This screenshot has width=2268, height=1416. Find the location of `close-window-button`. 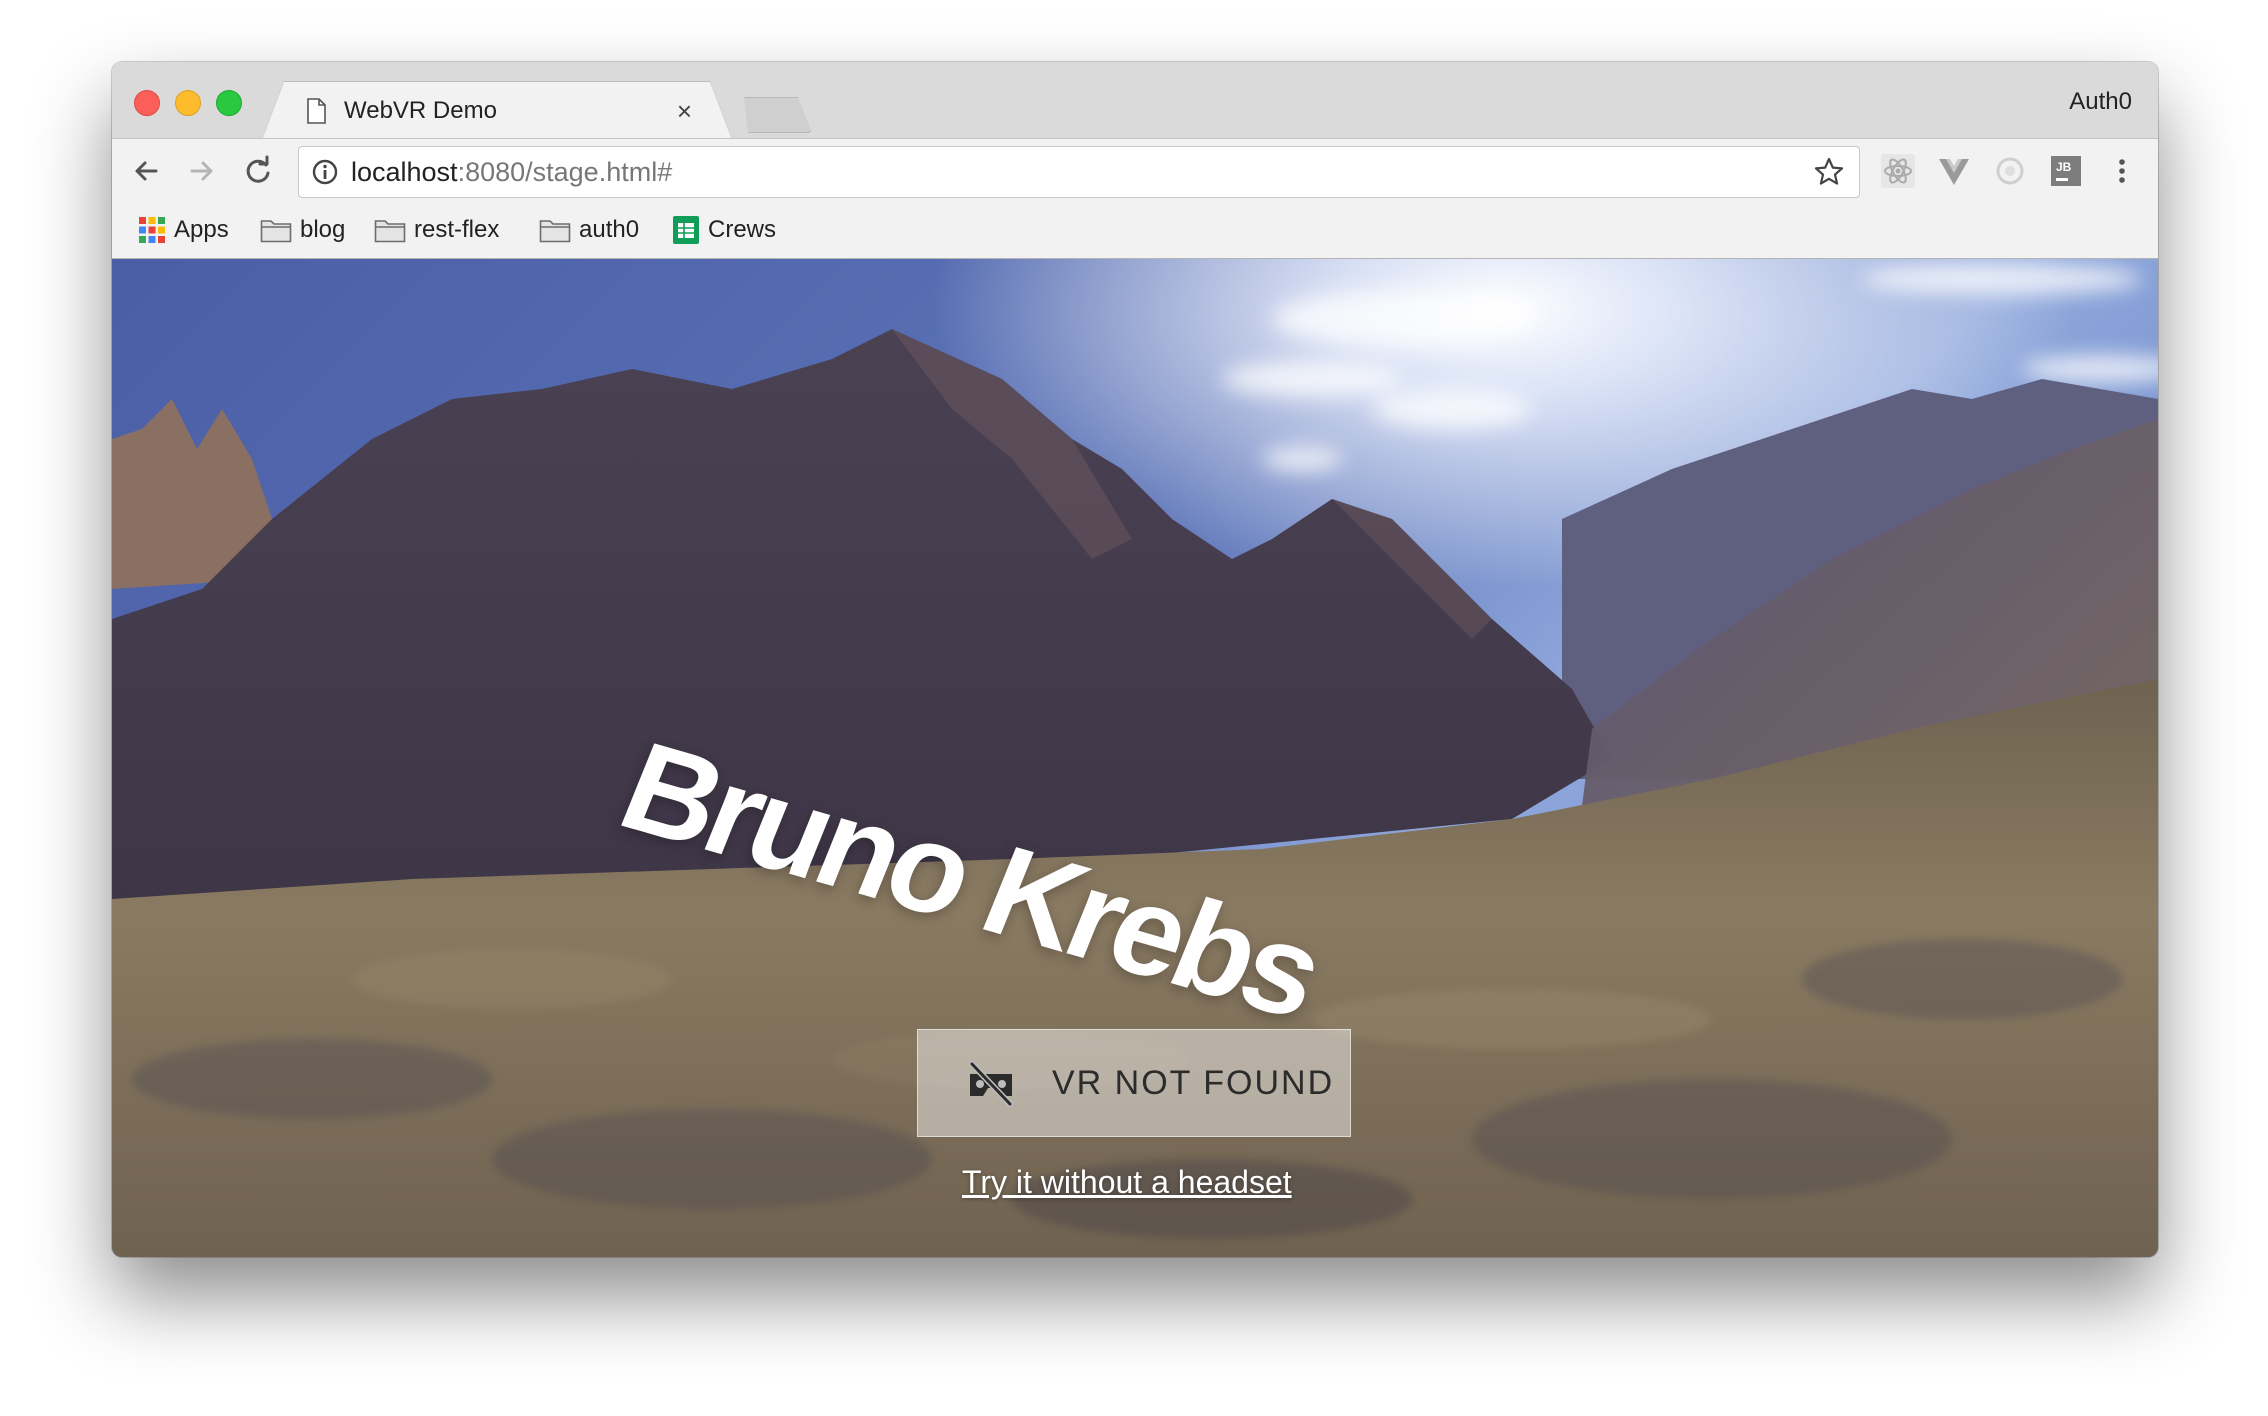

close-window-button is located at coordinates (147, 103).